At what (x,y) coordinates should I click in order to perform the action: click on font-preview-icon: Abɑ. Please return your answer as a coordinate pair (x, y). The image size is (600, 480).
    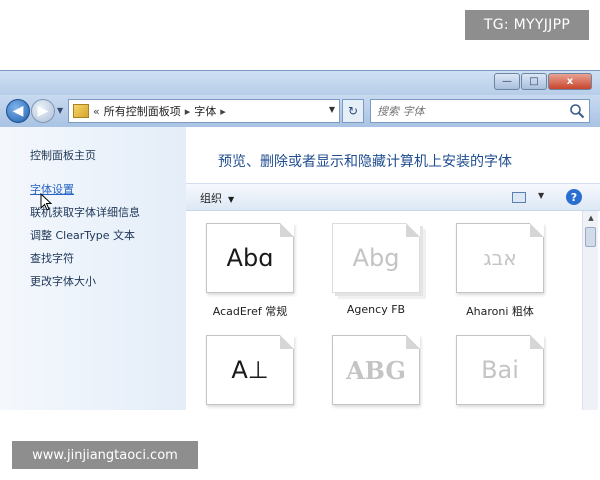
    Looking at the image, I should click on (250, 258).